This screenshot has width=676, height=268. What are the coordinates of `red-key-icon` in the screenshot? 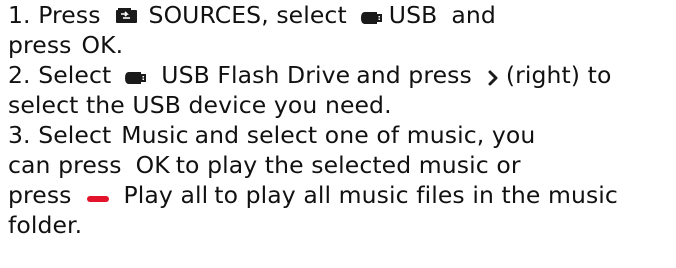 It's located at (98, 198).